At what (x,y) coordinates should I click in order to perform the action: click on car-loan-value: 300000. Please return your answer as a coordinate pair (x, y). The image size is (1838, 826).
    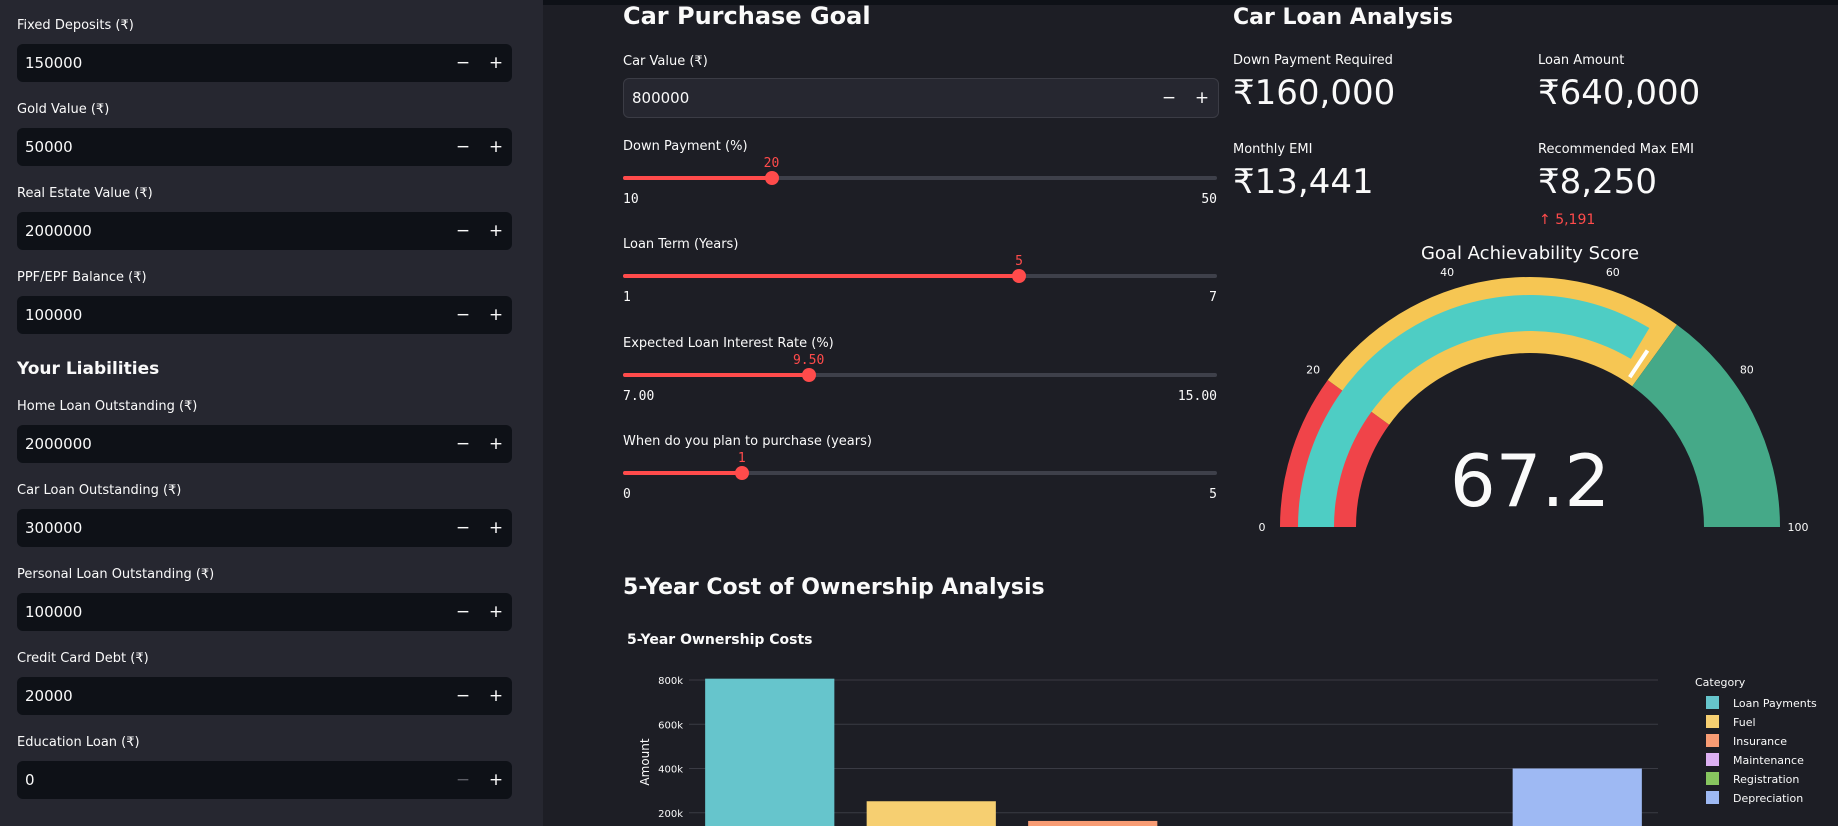
    Looking at the image, I should click on (53, 528).